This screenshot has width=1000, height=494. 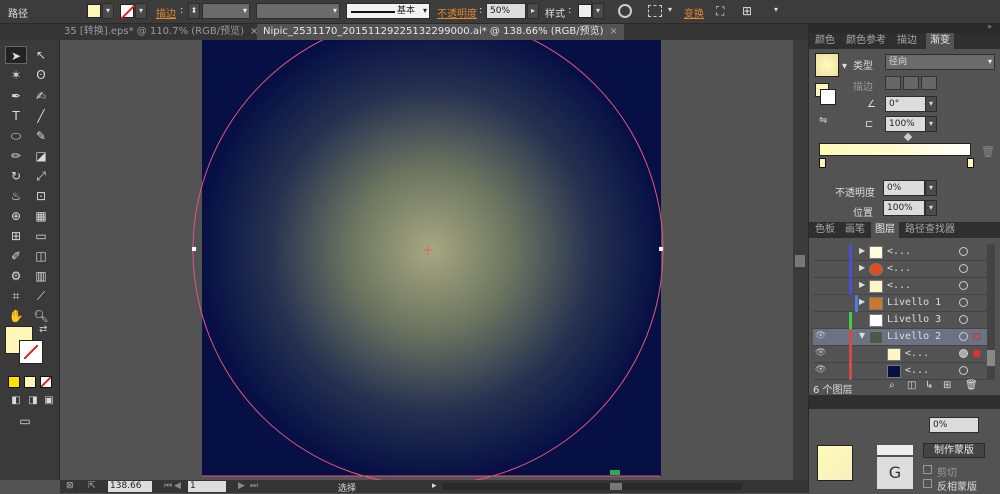 What do you see at coordinates (823, 120) in the screenshot?
I see `reverse-gradient-icon: ⇋` at bounding box center [823, 120].